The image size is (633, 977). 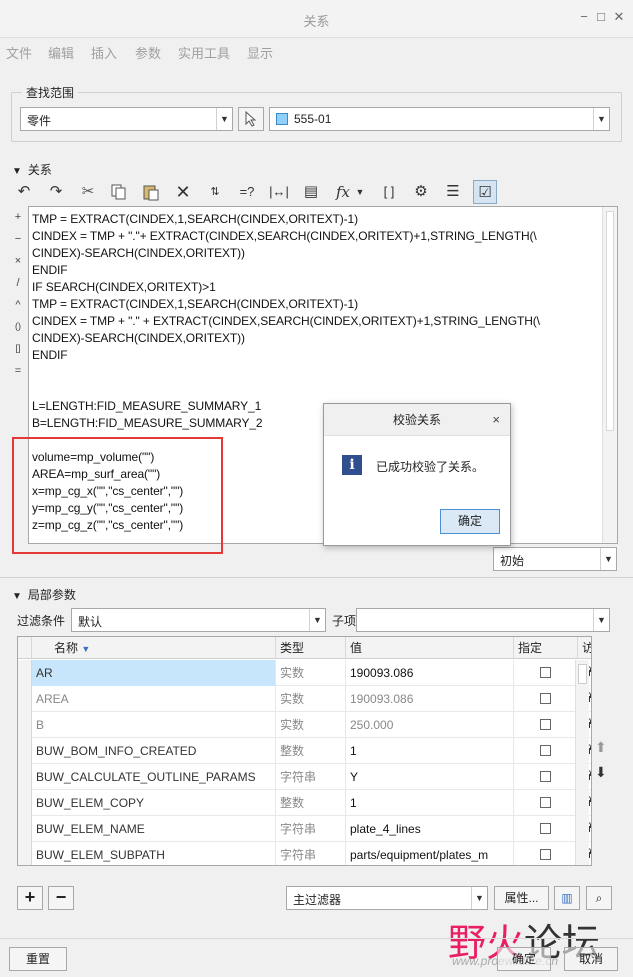 I want to click on move-up-icon: ⬆, so click(x=601, y=747).